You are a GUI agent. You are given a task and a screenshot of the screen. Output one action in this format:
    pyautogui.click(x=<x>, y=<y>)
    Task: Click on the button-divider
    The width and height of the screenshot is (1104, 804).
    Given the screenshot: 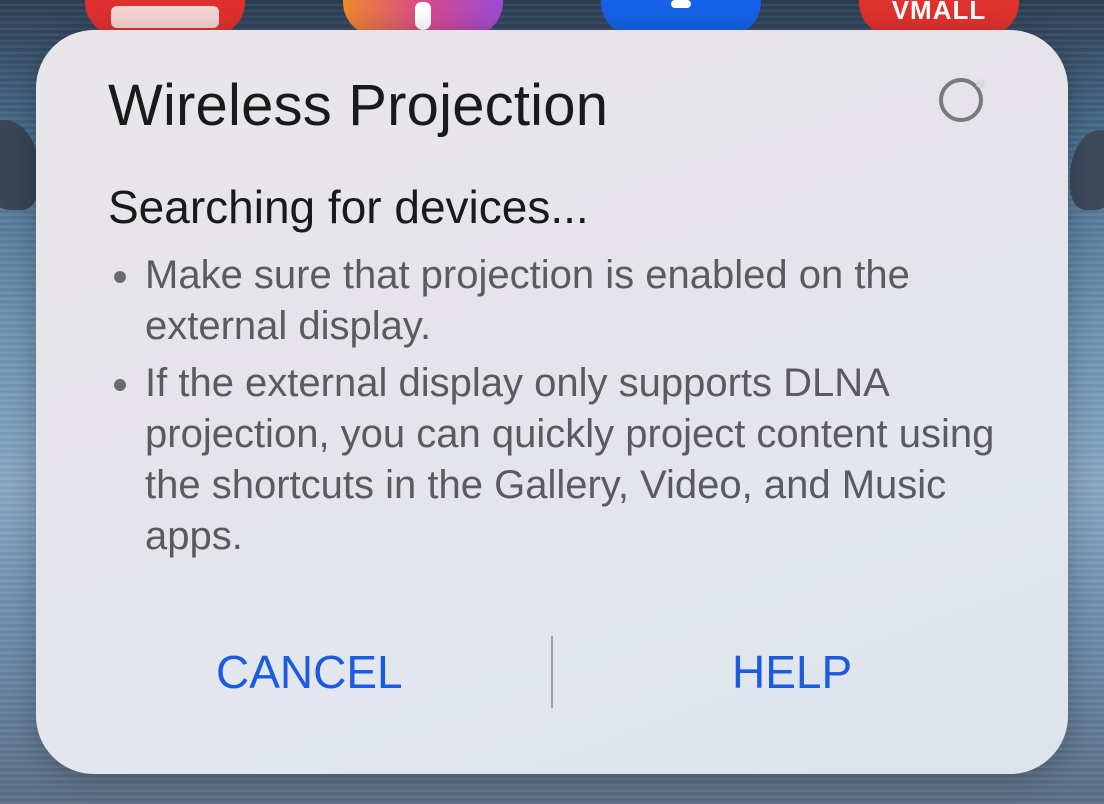 What is the action you would take?
    pyautogui.click(x=552, y=672)
    